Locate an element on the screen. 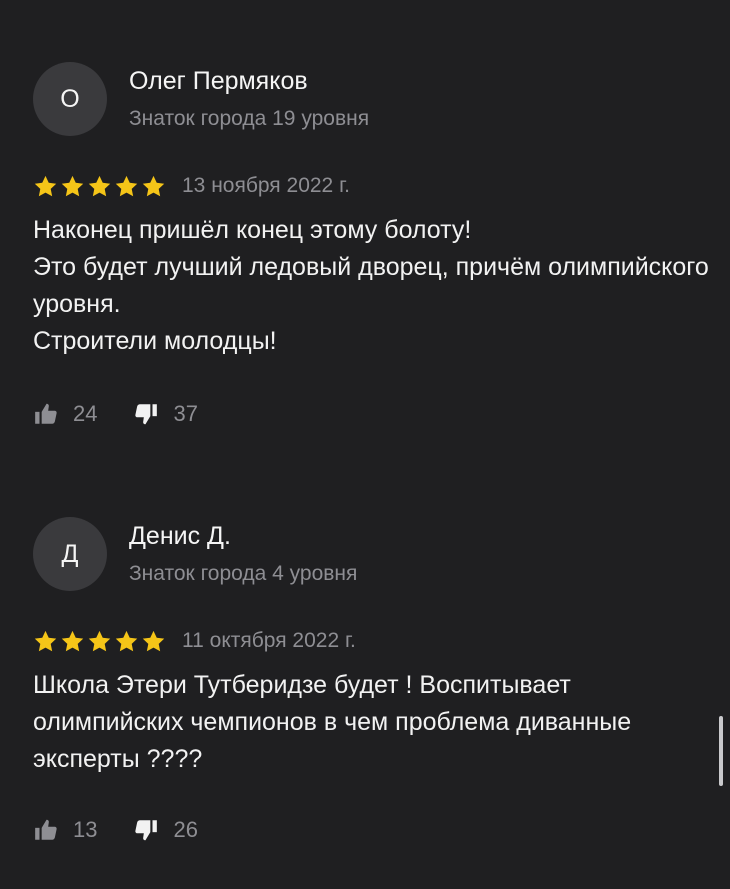  author-level: Знаток города 4 уровня is located at coordinates (243, 573).